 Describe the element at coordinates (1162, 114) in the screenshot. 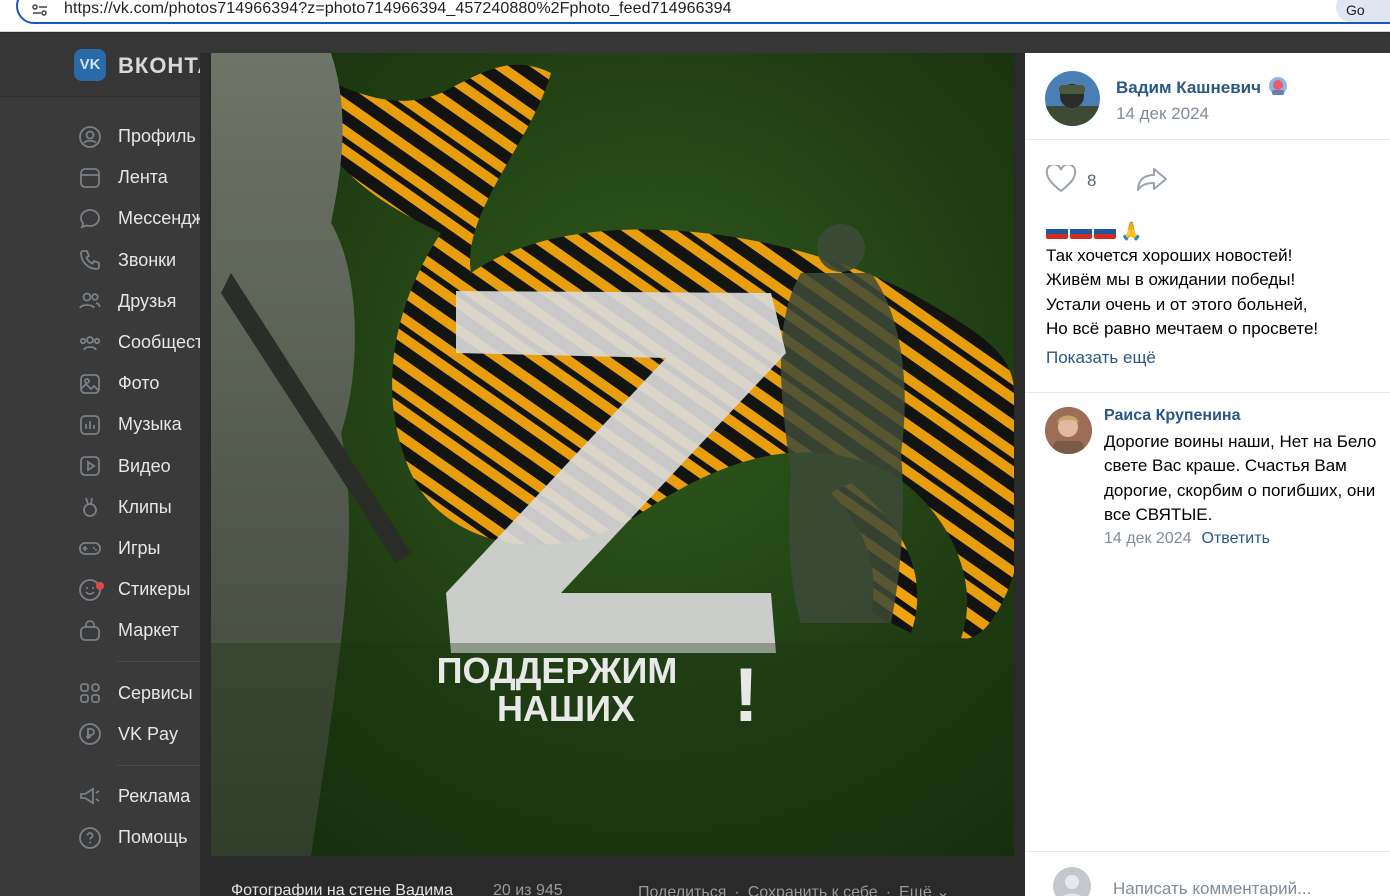

I see `post-date: 14 дек 2024` at that location.